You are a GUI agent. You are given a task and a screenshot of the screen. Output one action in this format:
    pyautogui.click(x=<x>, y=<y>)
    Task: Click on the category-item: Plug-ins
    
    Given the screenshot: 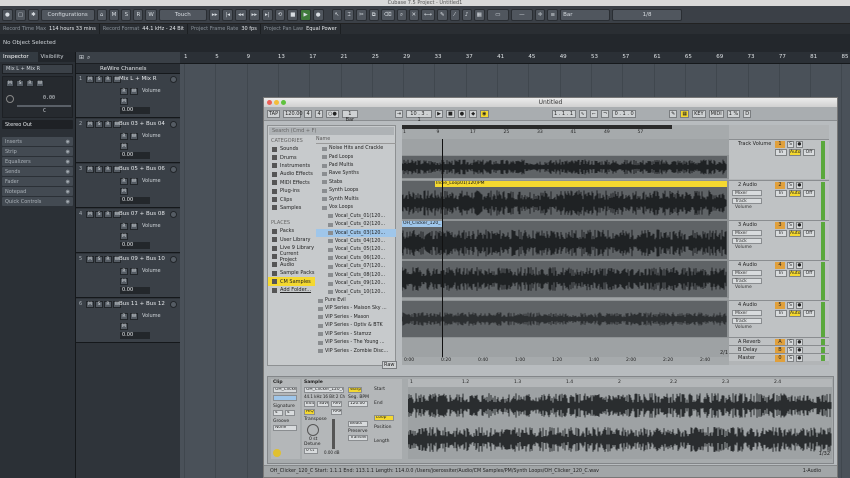 What is the action you would take?
    pyautogui.click(x=291, y=191)
    